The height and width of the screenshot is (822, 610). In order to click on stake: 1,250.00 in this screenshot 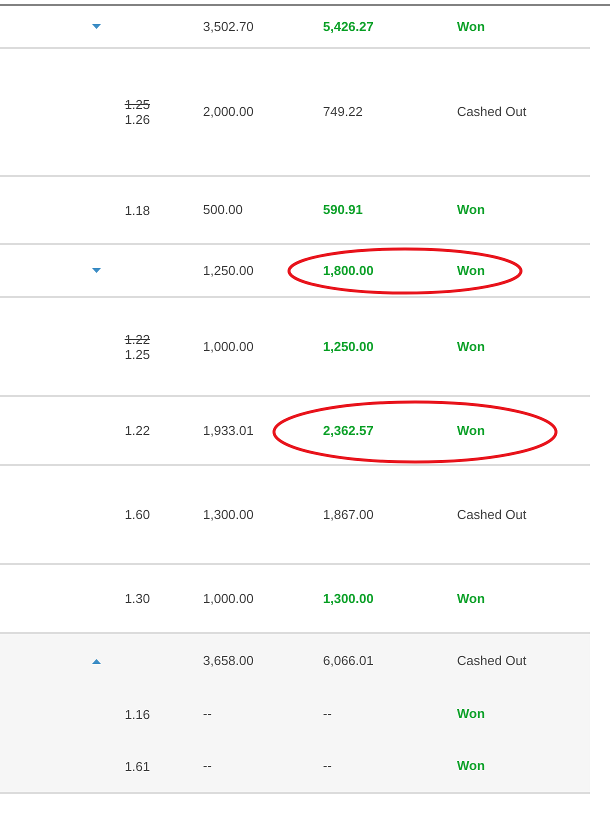, I will do `click(229, 271)`.